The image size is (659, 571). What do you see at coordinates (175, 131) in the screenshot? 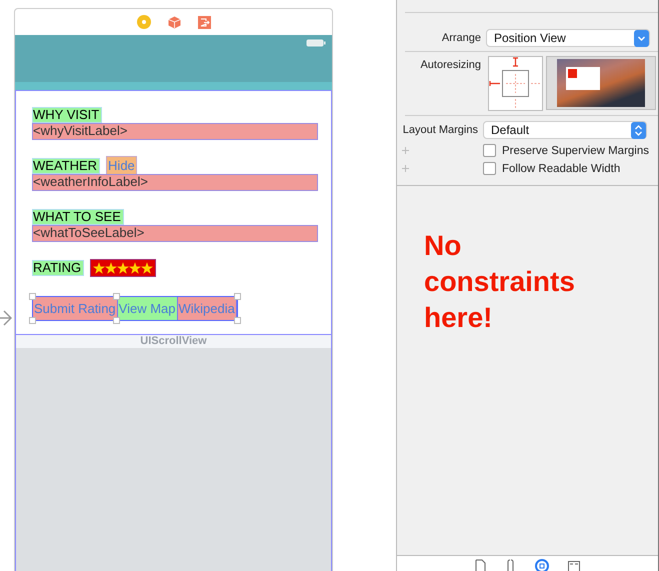
I see `value-label: <whyVisitLabel>` at bounding box center [175, 131].